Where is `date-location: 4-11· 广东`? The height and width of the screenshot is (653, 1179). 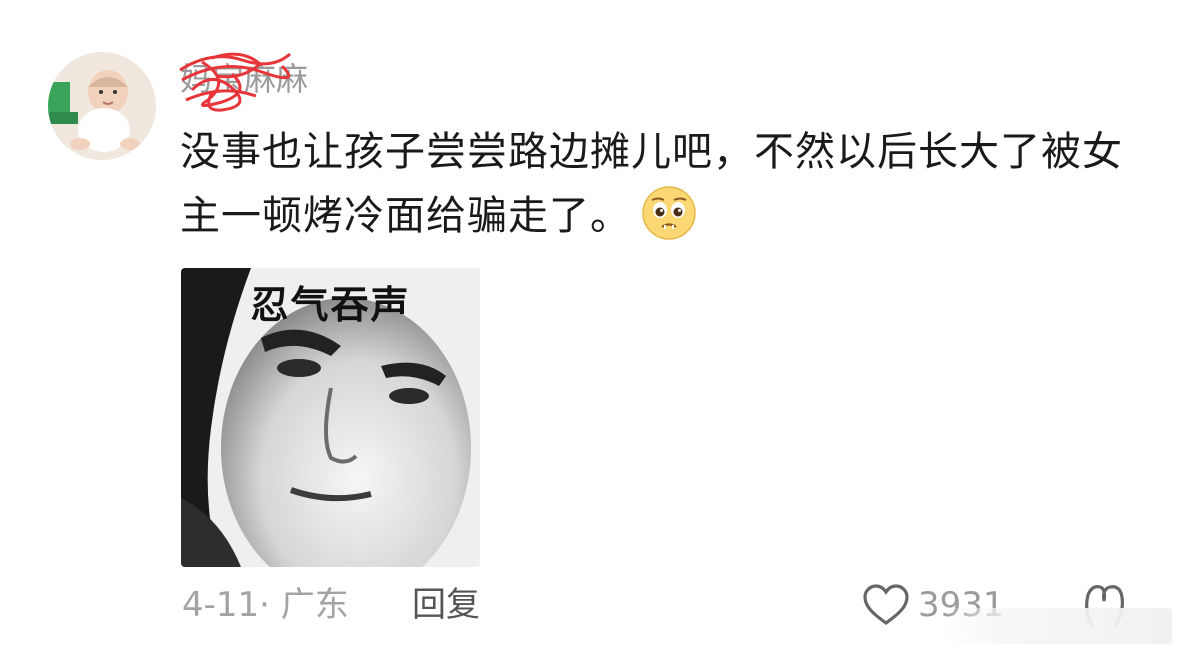
date-location: 4-11· 广东 is located at coordinates (265, 605).